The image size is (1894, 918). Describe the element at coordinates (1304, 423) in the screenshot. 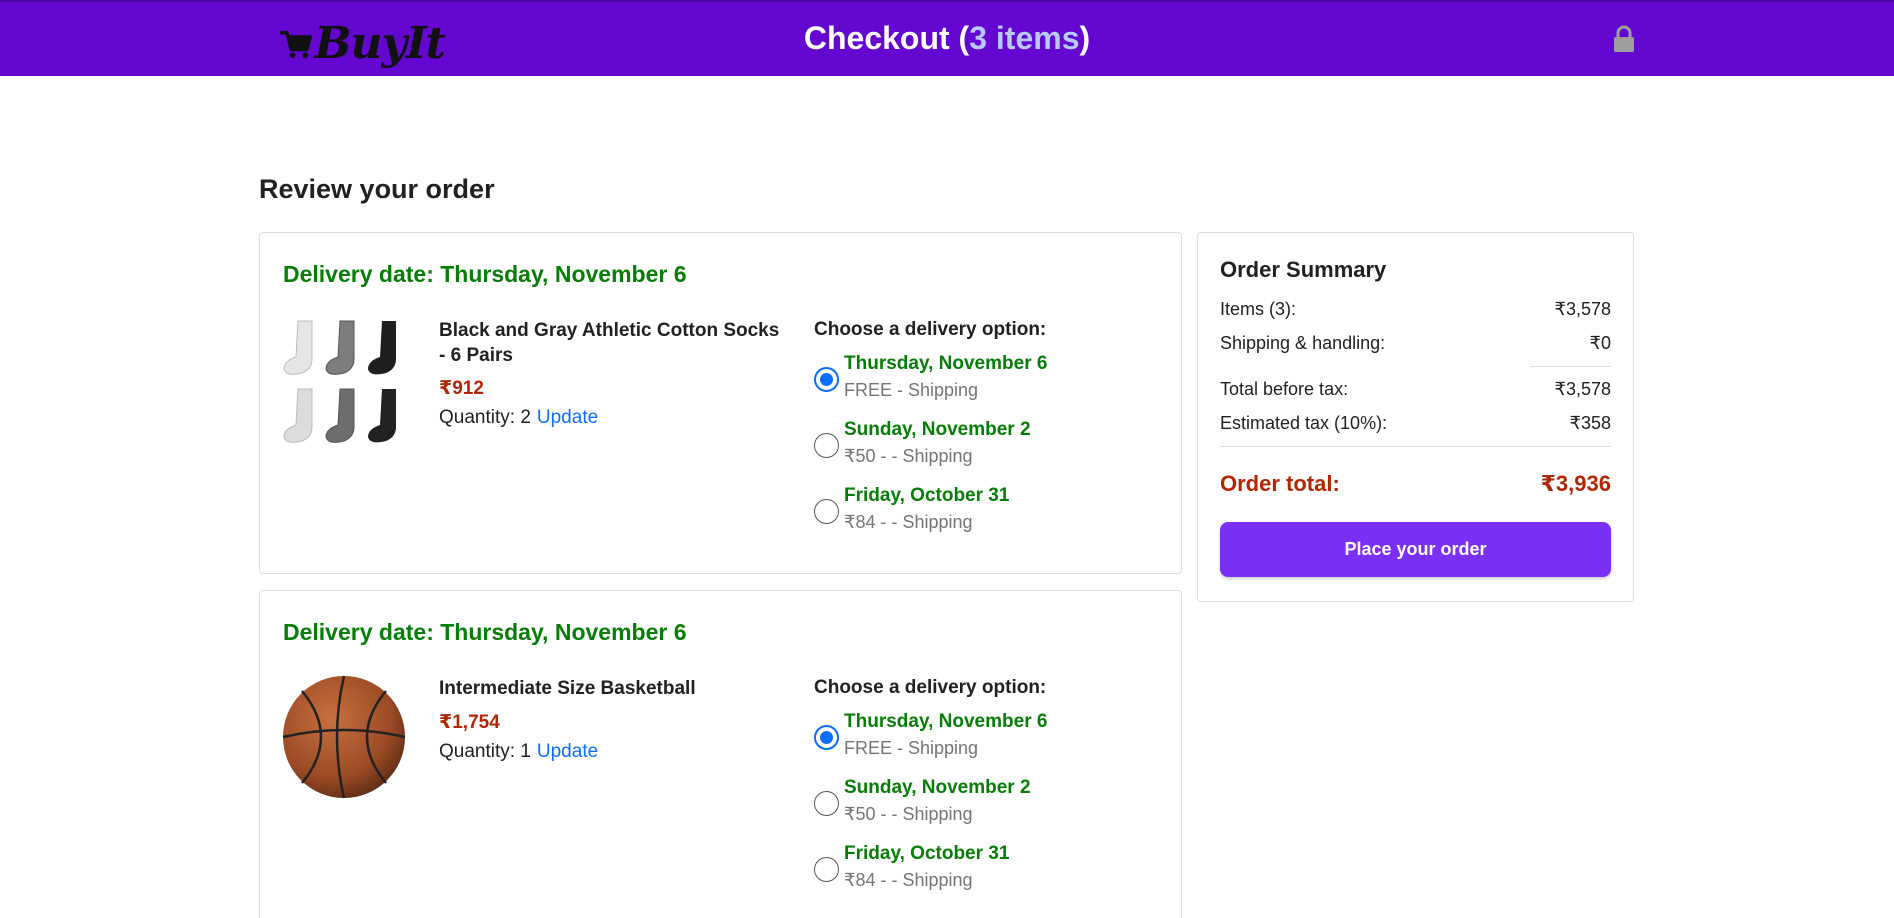

I see `summary-tax-label: Estimated tax (10%):` at that location.